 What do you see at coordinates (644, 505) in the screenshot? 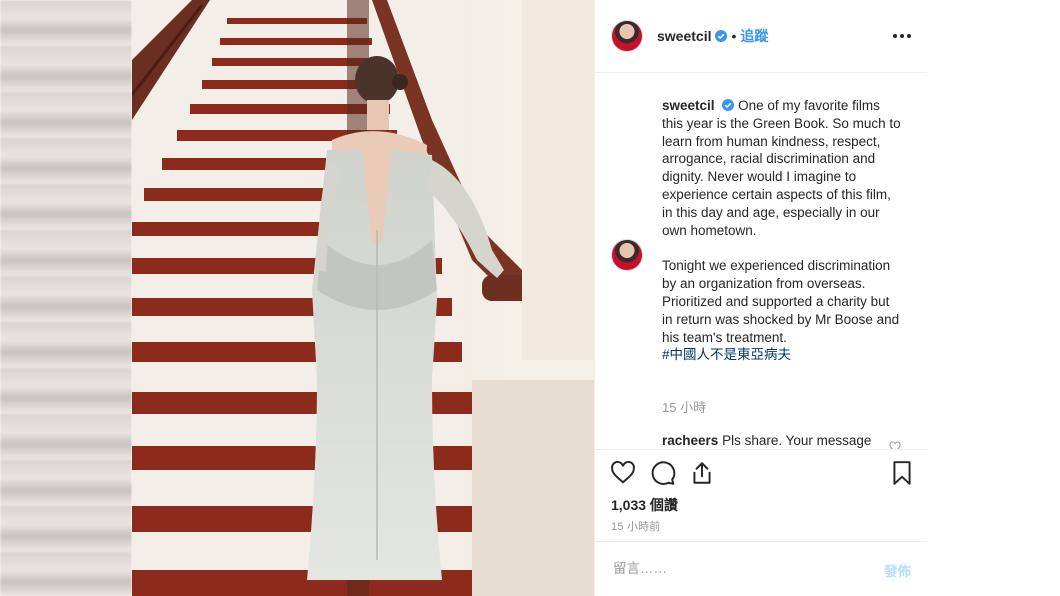
I see `likes-count: 1,033 個讚` at bounding box center [644, 505].